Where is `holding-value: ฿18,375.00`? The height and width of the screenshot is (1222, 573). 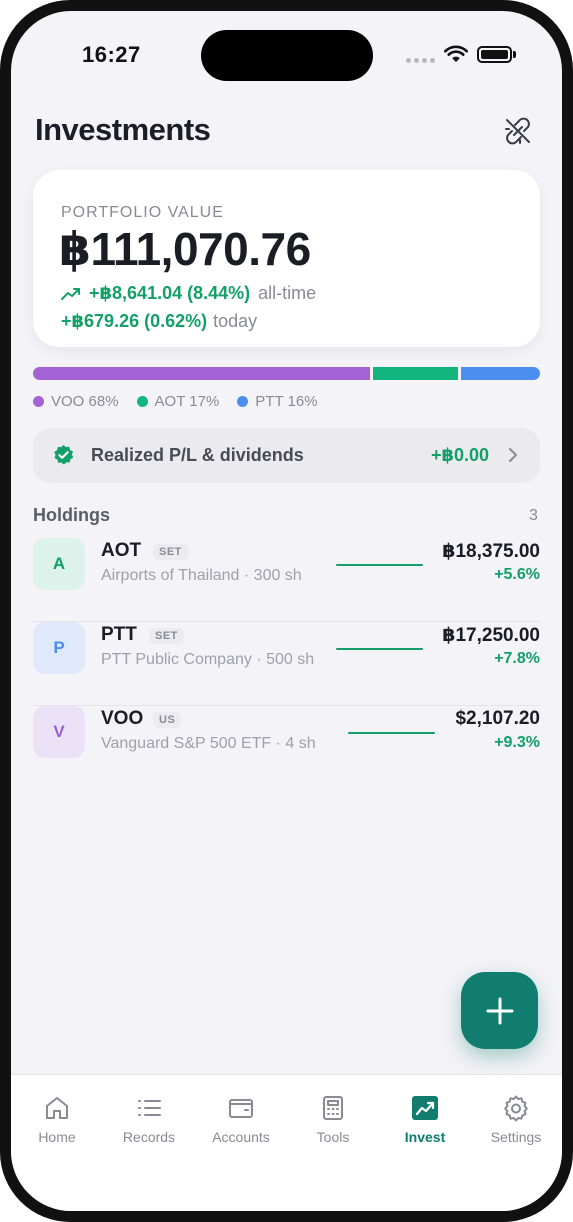 holding-value: ฿18,375.00 is located at coordinates (491, 551).